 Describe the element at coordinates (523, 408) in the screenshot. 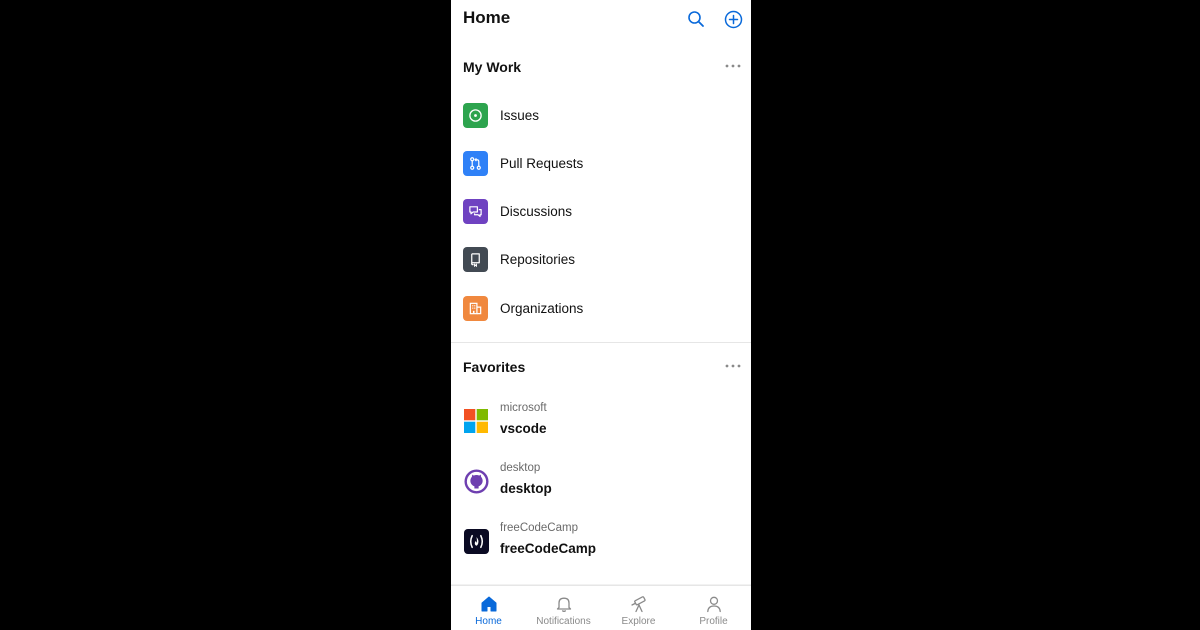

I see `favorite-owner: microsoft` at that location.